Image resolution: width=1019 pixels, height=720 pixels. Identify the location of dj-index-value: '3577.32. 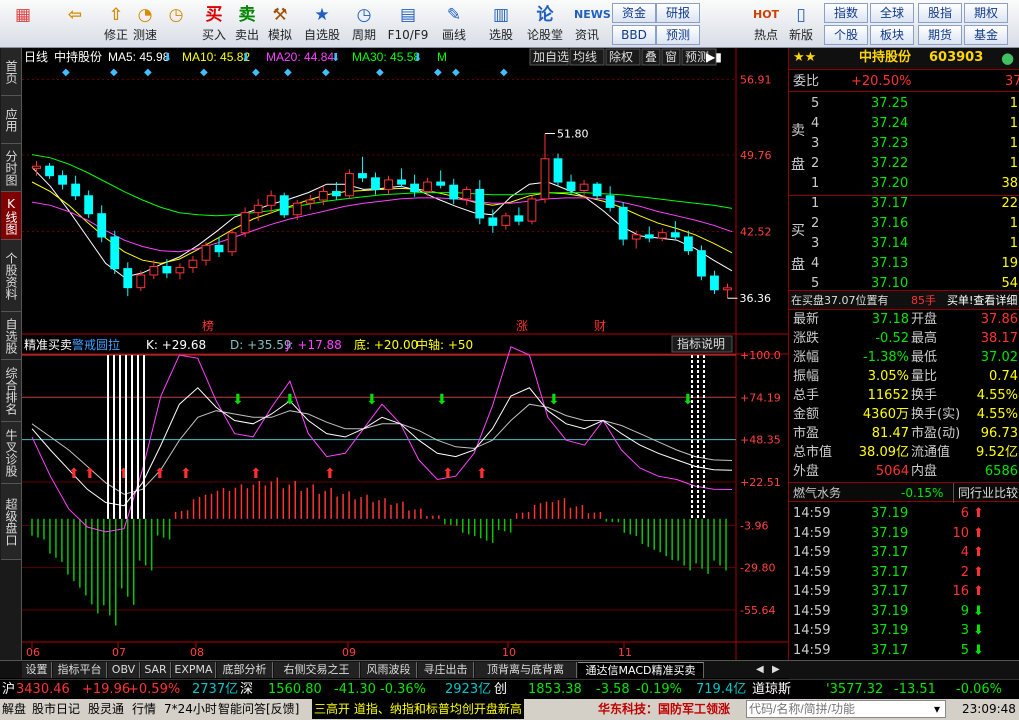
(854, 690).